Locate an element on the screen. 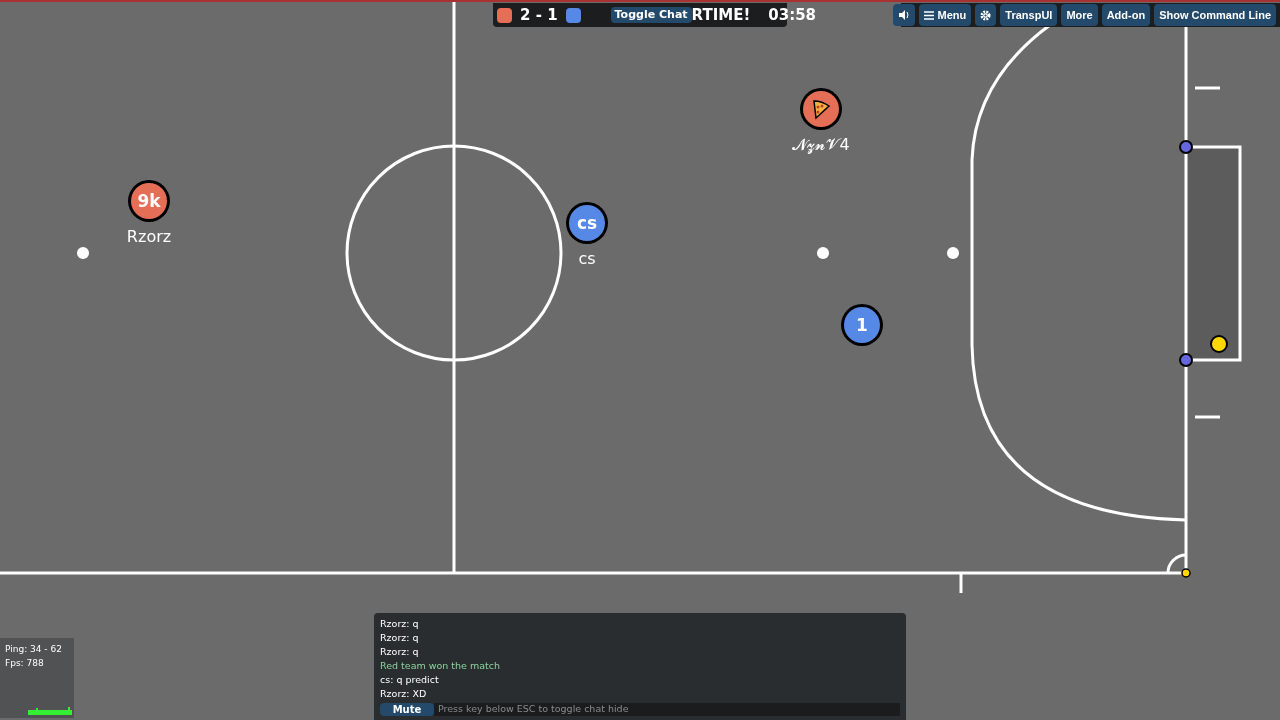 The height and width of the screenshot is (720, 1280). toolbar-button: Add-on is located at coordinates (1126, 15).